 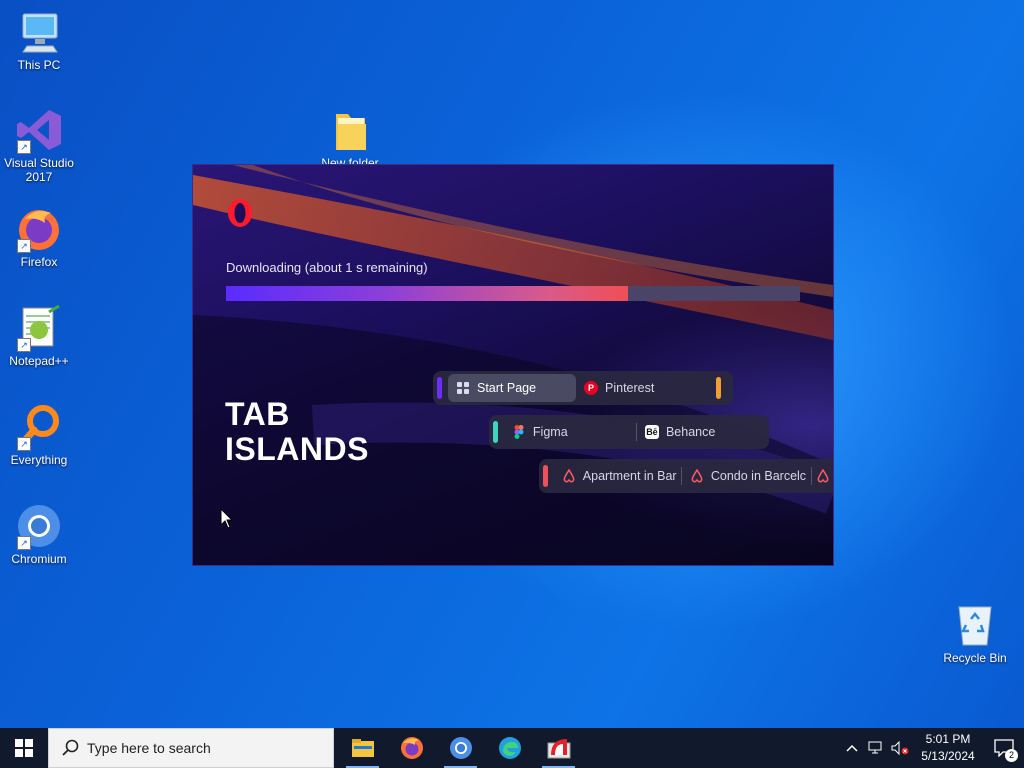 I want to click on behance-icon: Bē, so click(x=651, y=432).